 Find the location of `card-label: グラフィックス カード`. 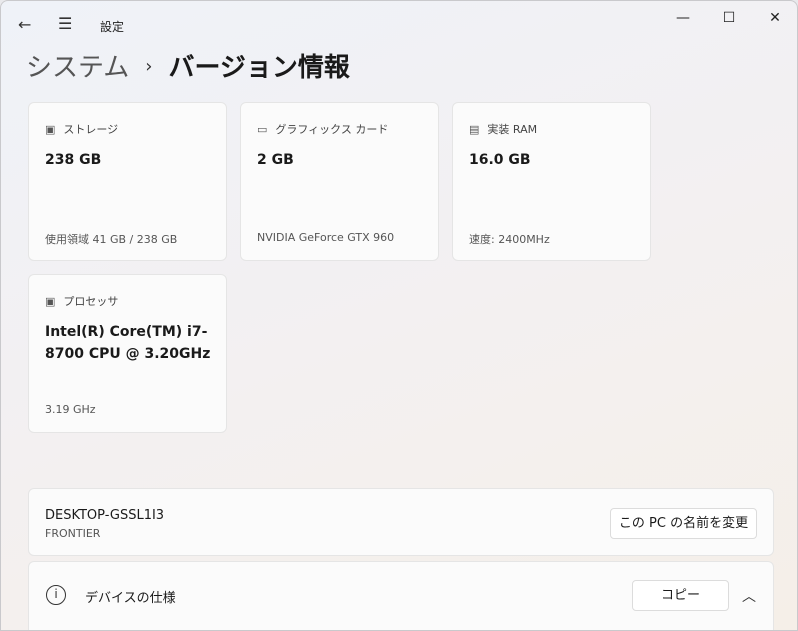

card-label: グラフィックス カード is located at coordinates (332, 129).